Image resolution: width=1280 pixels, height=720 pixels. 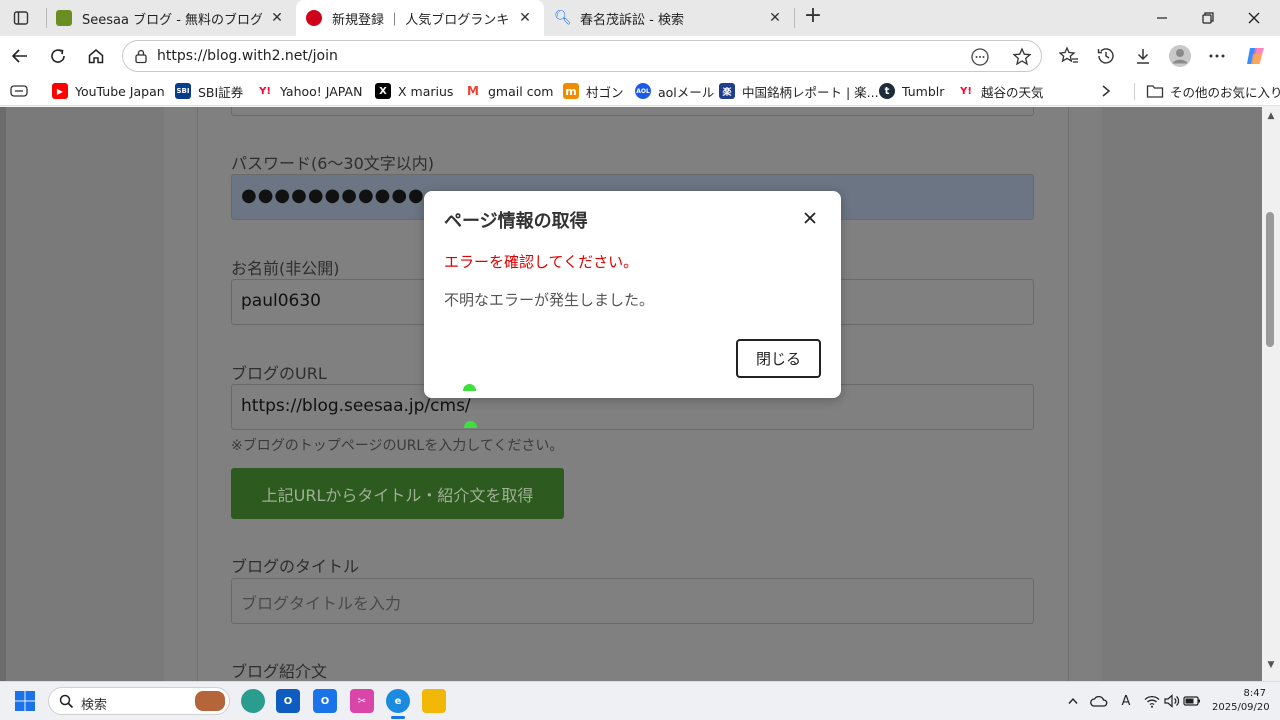 I want to click on chevron-up-icon, so click(x=1073, y=701).